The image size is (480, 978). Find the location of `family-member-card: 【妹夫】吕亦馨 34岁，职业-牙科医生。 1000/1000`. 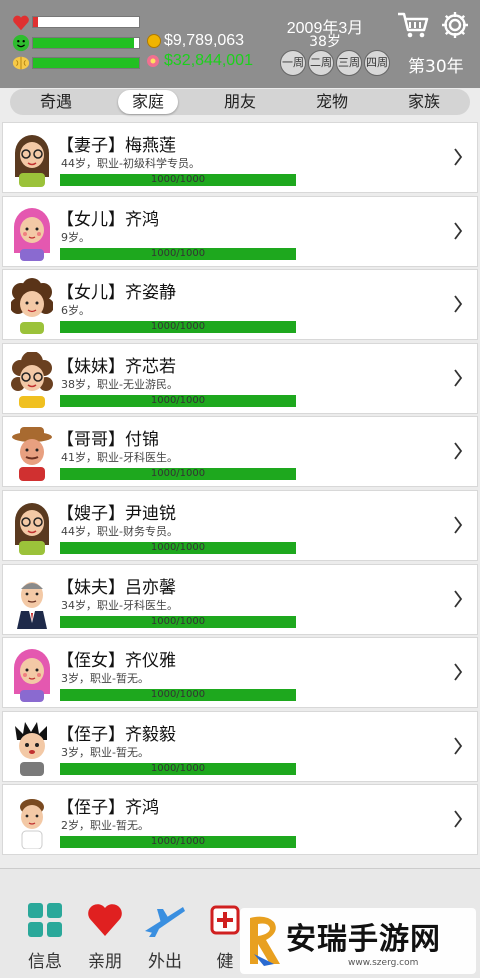

family-member-card: 【妹夫】吕亦馨 34岁，职业-牙科医生。 1000/1000 is located at coordinates (240, 599).